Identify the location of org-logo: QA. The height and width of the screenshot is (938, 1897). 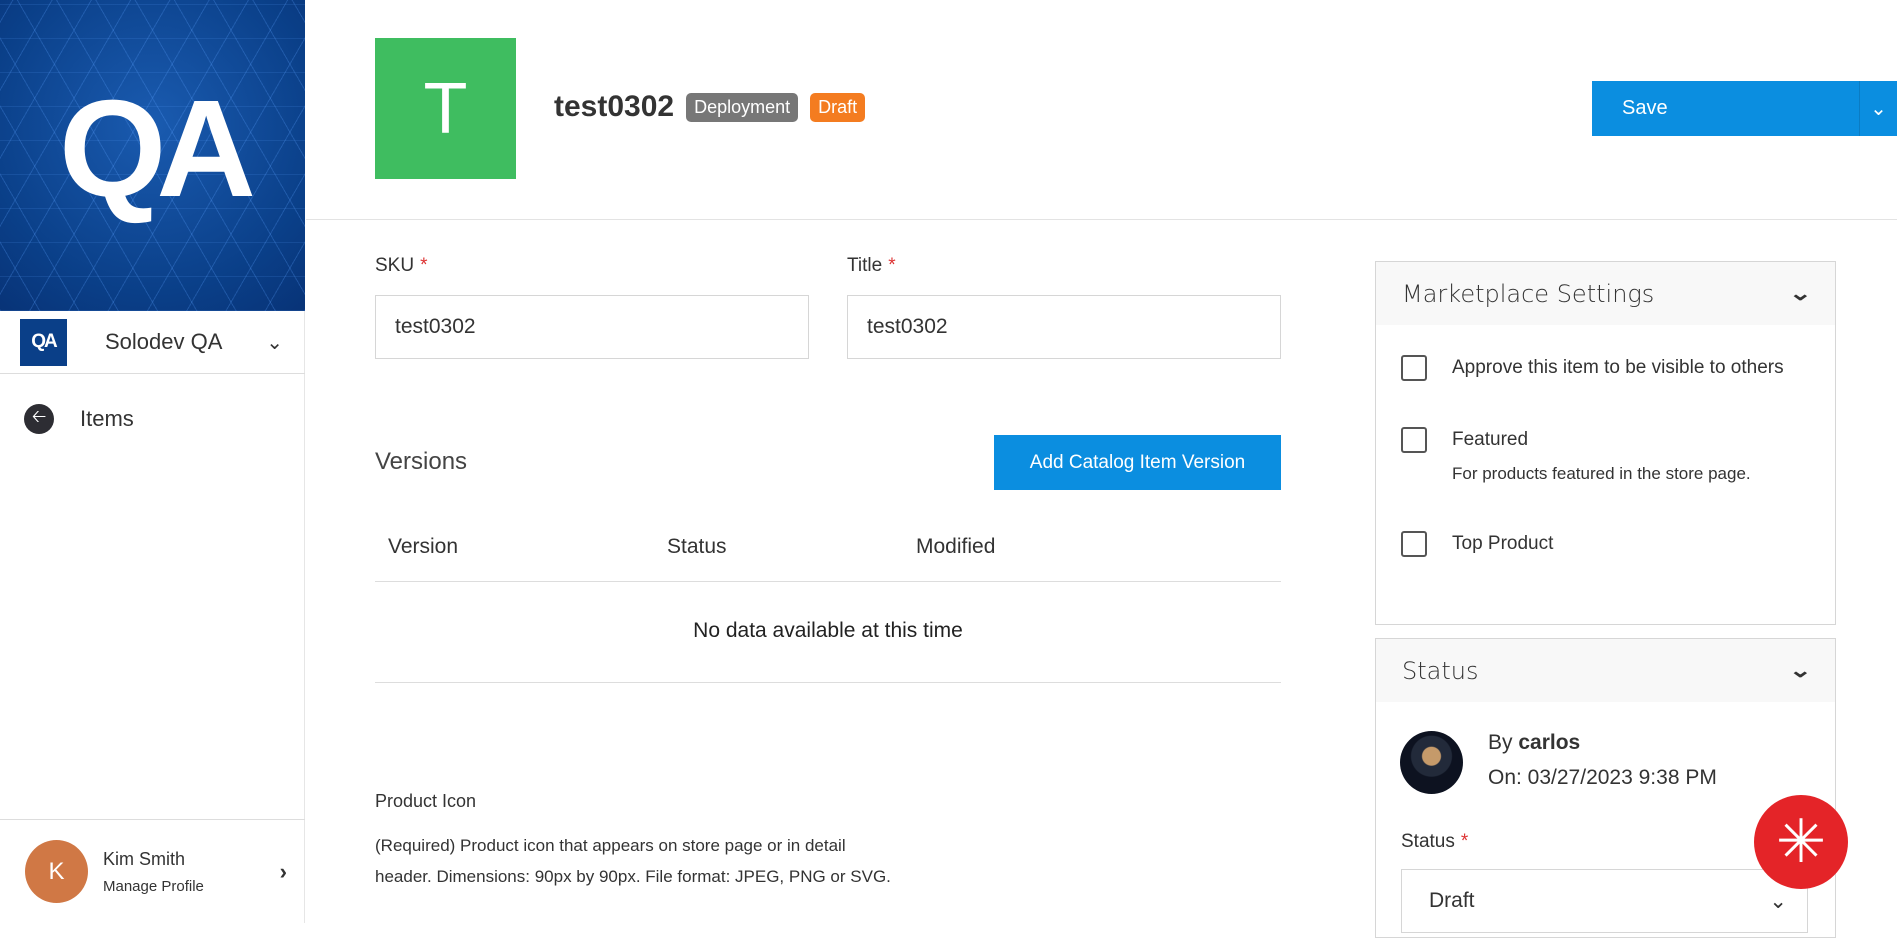
(43, 342).